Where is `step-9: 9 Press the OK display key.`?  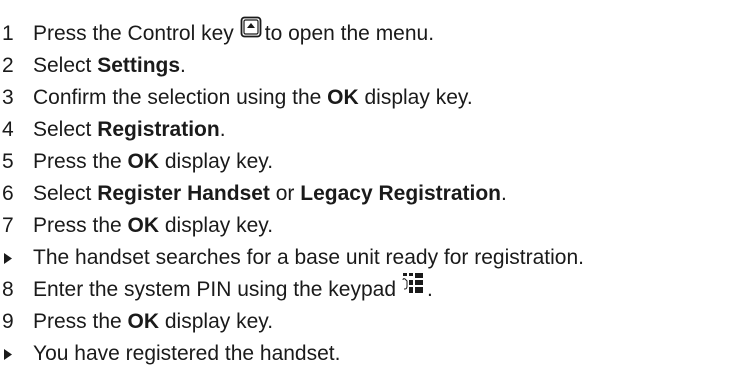
step-9: 9 Press the OK display key. is located at coordinates (376, 322).